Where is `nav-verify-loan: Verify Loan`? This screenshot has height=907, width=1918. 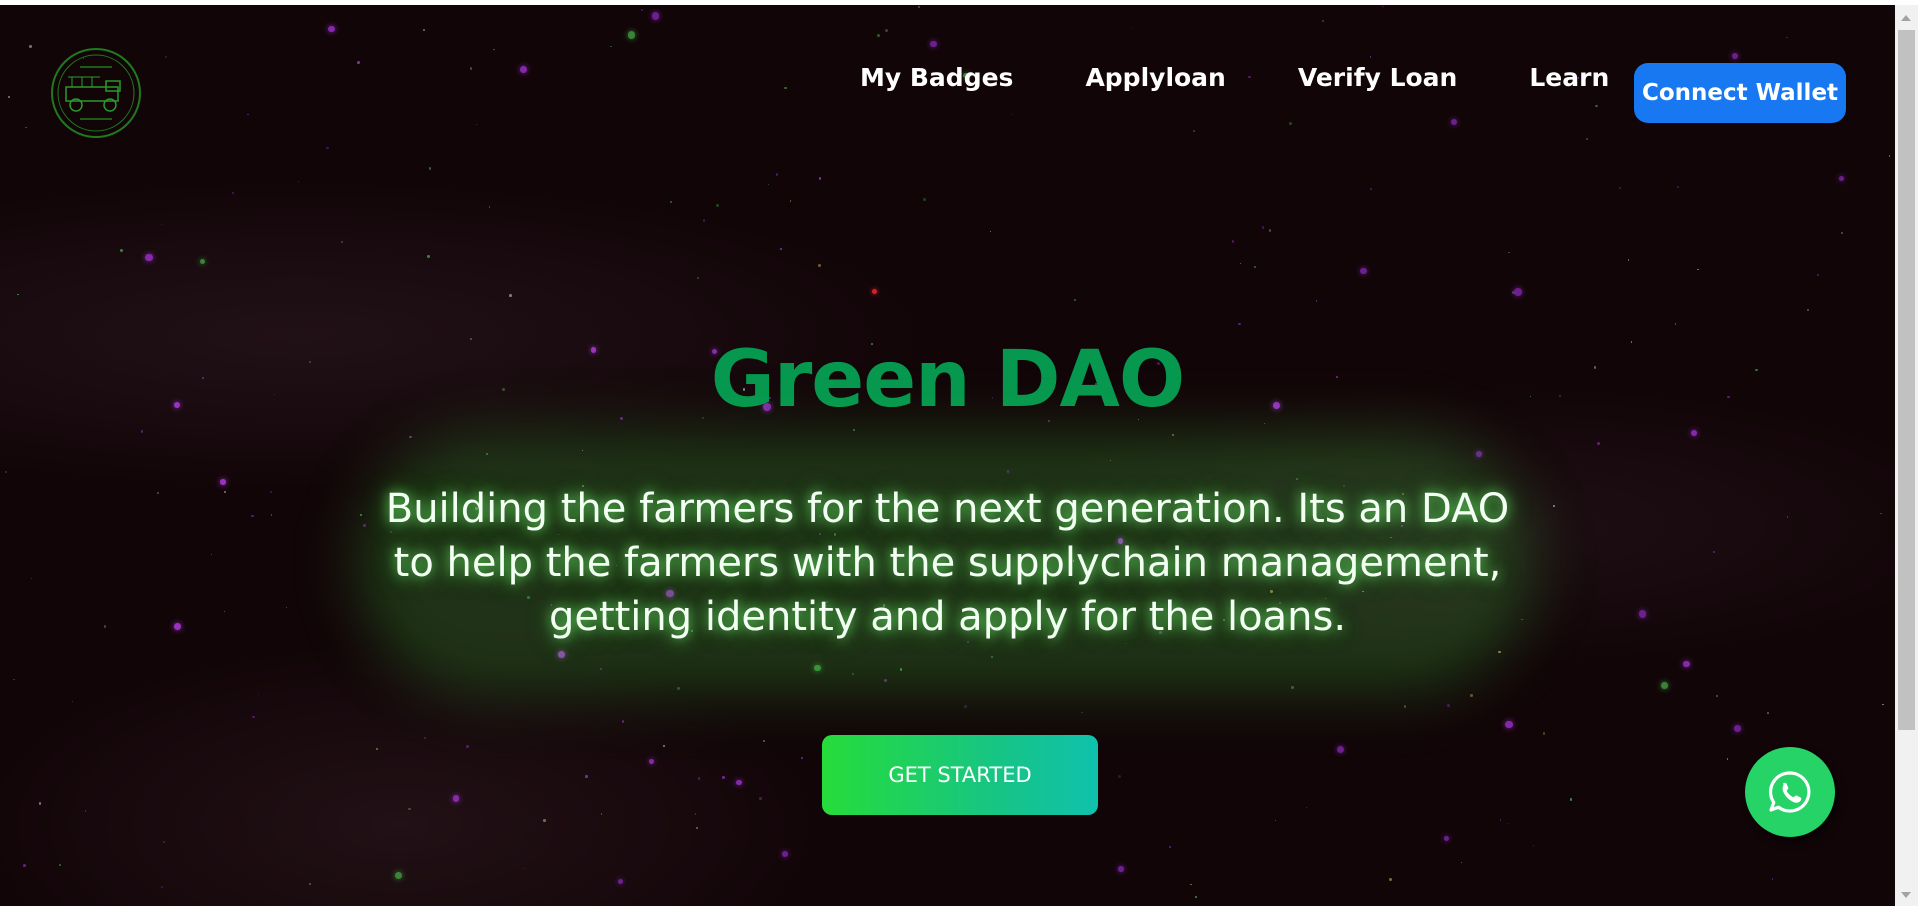
nav-verify-loan: Verify Loan is located at coordinates (1378, 77).